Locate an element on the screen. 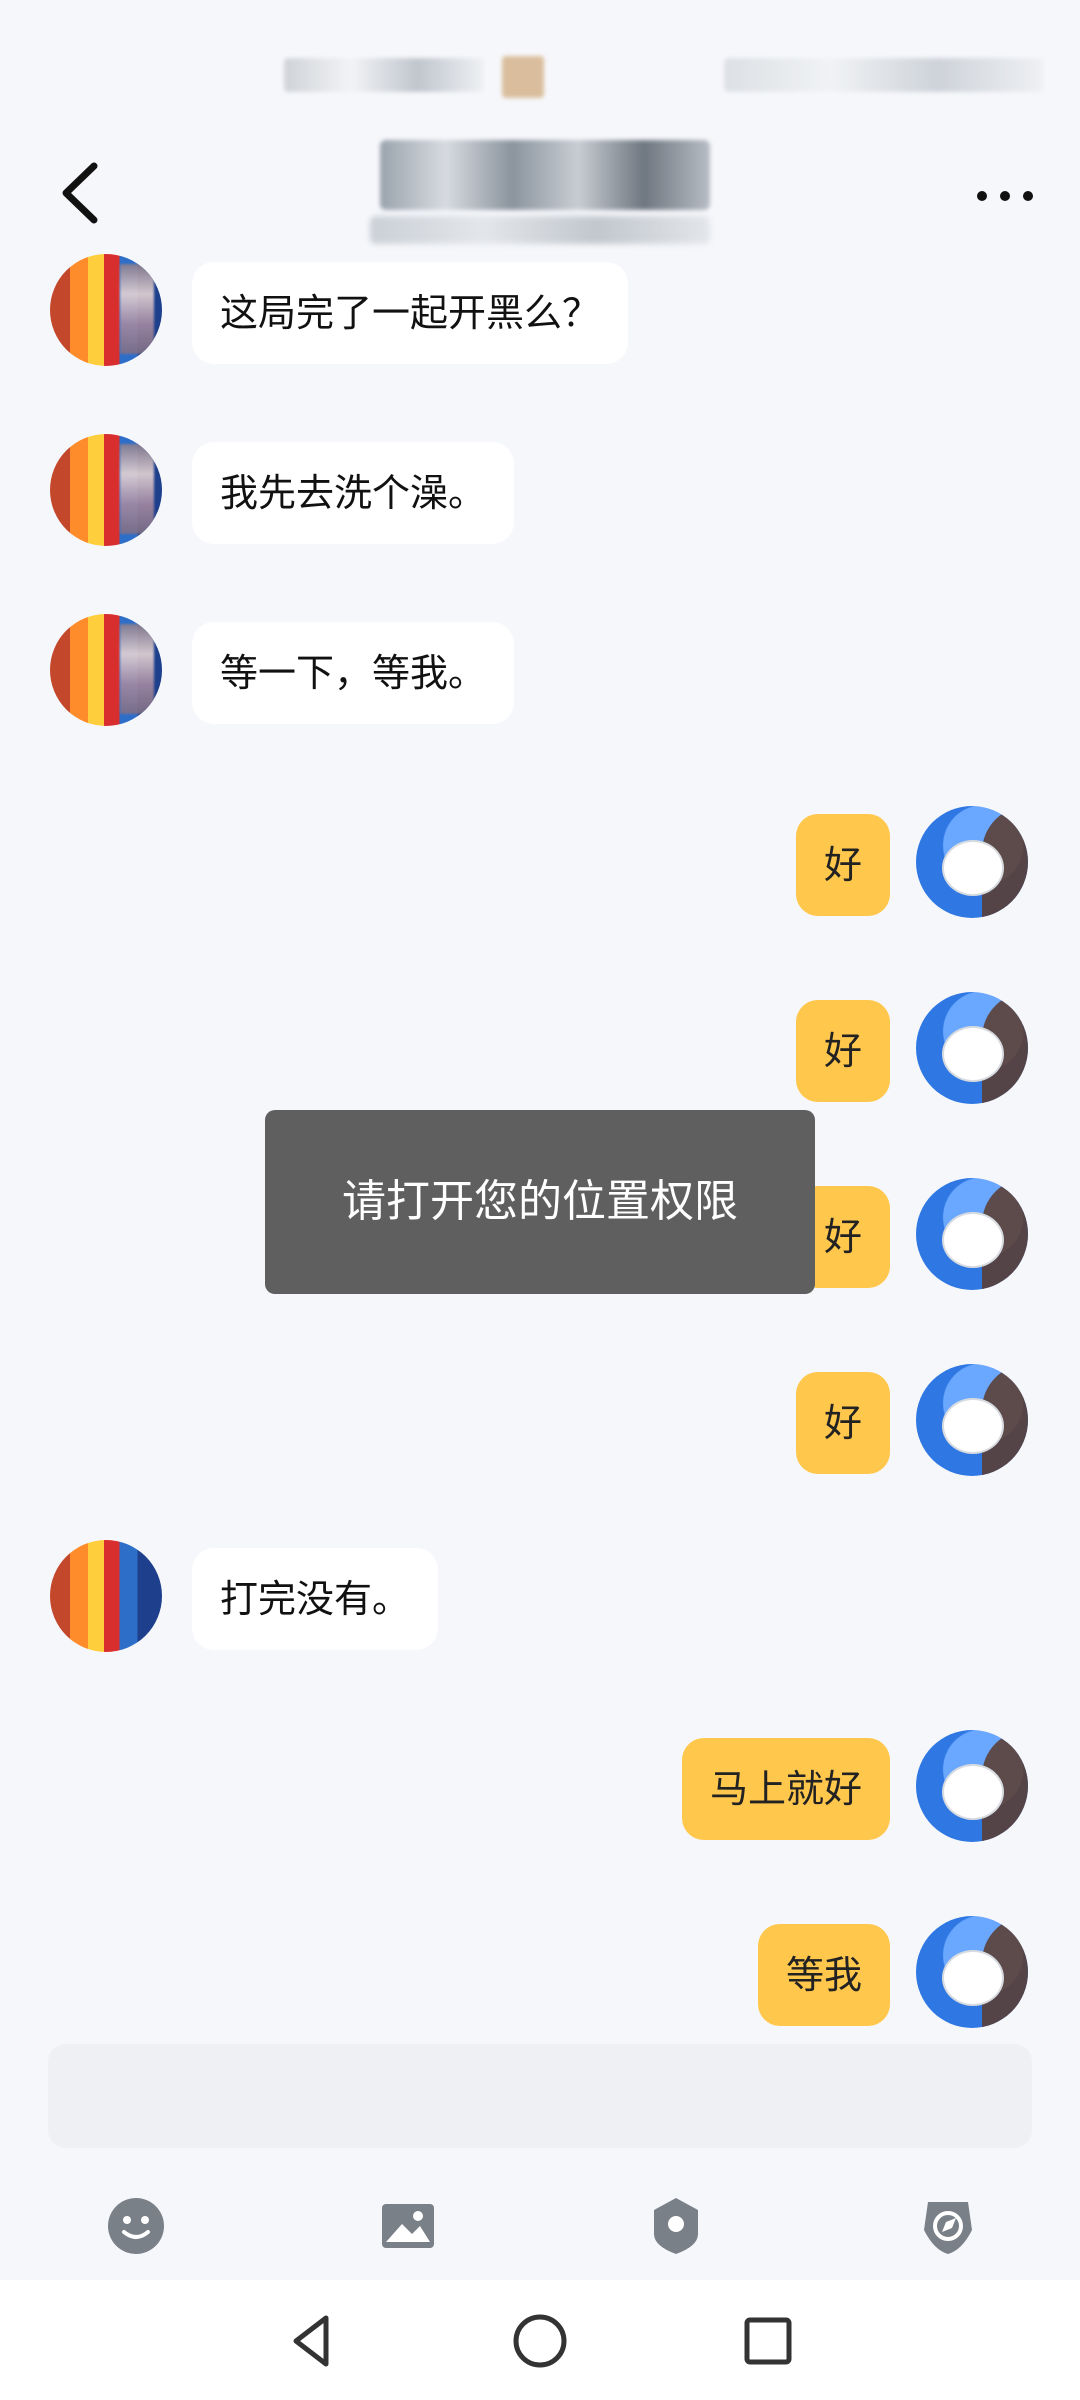  location-permission-toast: 请打开您的位置权限 is located at coordinates (540, 1202).